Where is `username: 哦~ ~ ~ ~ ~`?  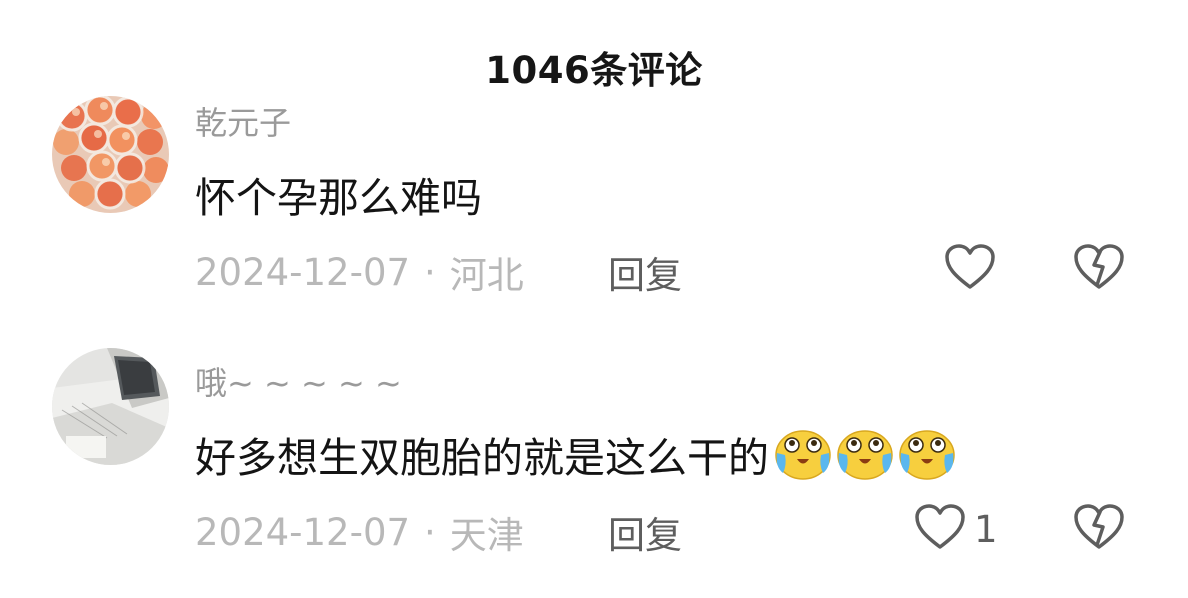 username: 哦~ ~ ~ ~ ~ is located at coordinates (298, 381).